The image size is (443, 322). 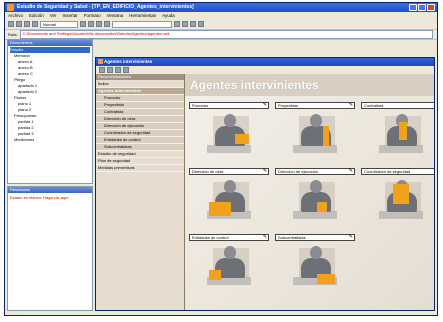 What do you see at coordinates (185, 24) in the screenshot?
I see `italic-icon` at bounding box center [185, 24].